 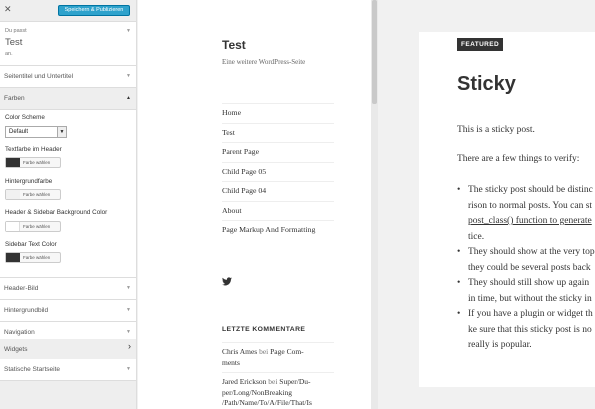 What do you see at coordinates (33, 149) in the screenshot?
I see `header-text-color-label: Textfarbe im Header` at bounding box center [33, 149].